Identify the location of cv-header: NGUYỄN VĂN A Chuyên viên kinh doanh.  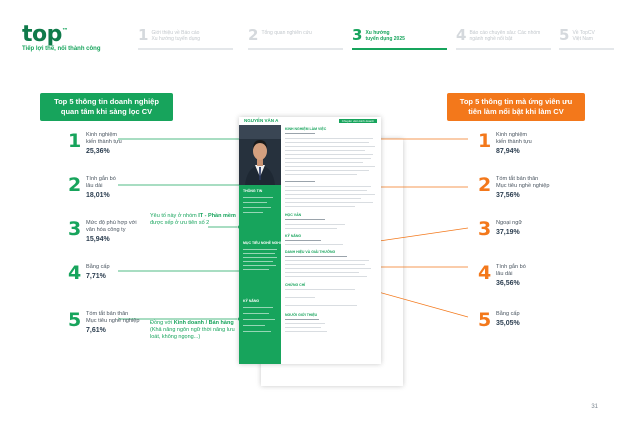
(310, 121).